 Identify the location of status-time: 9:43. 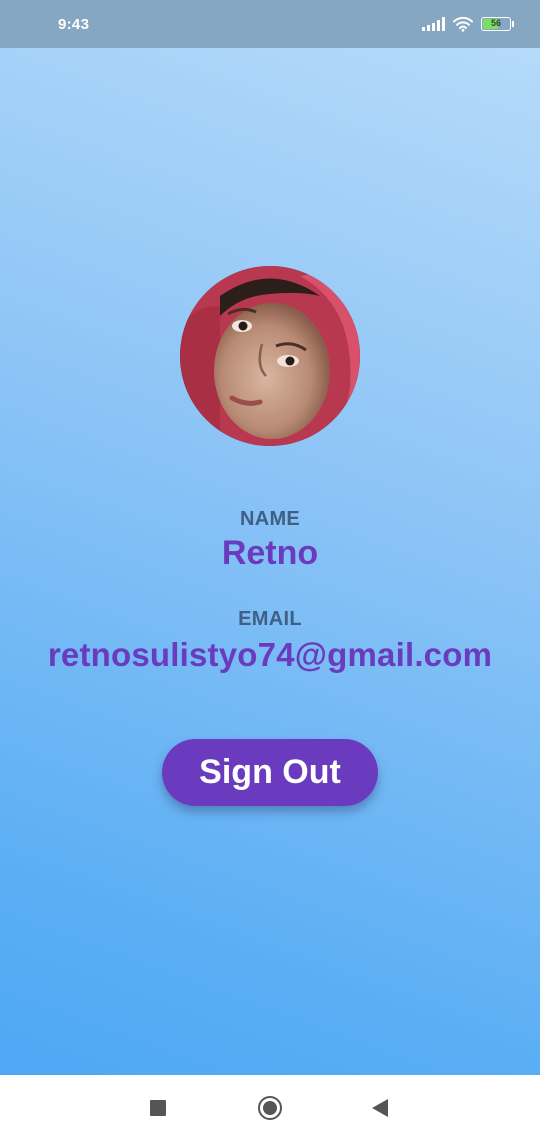
(74, 24).